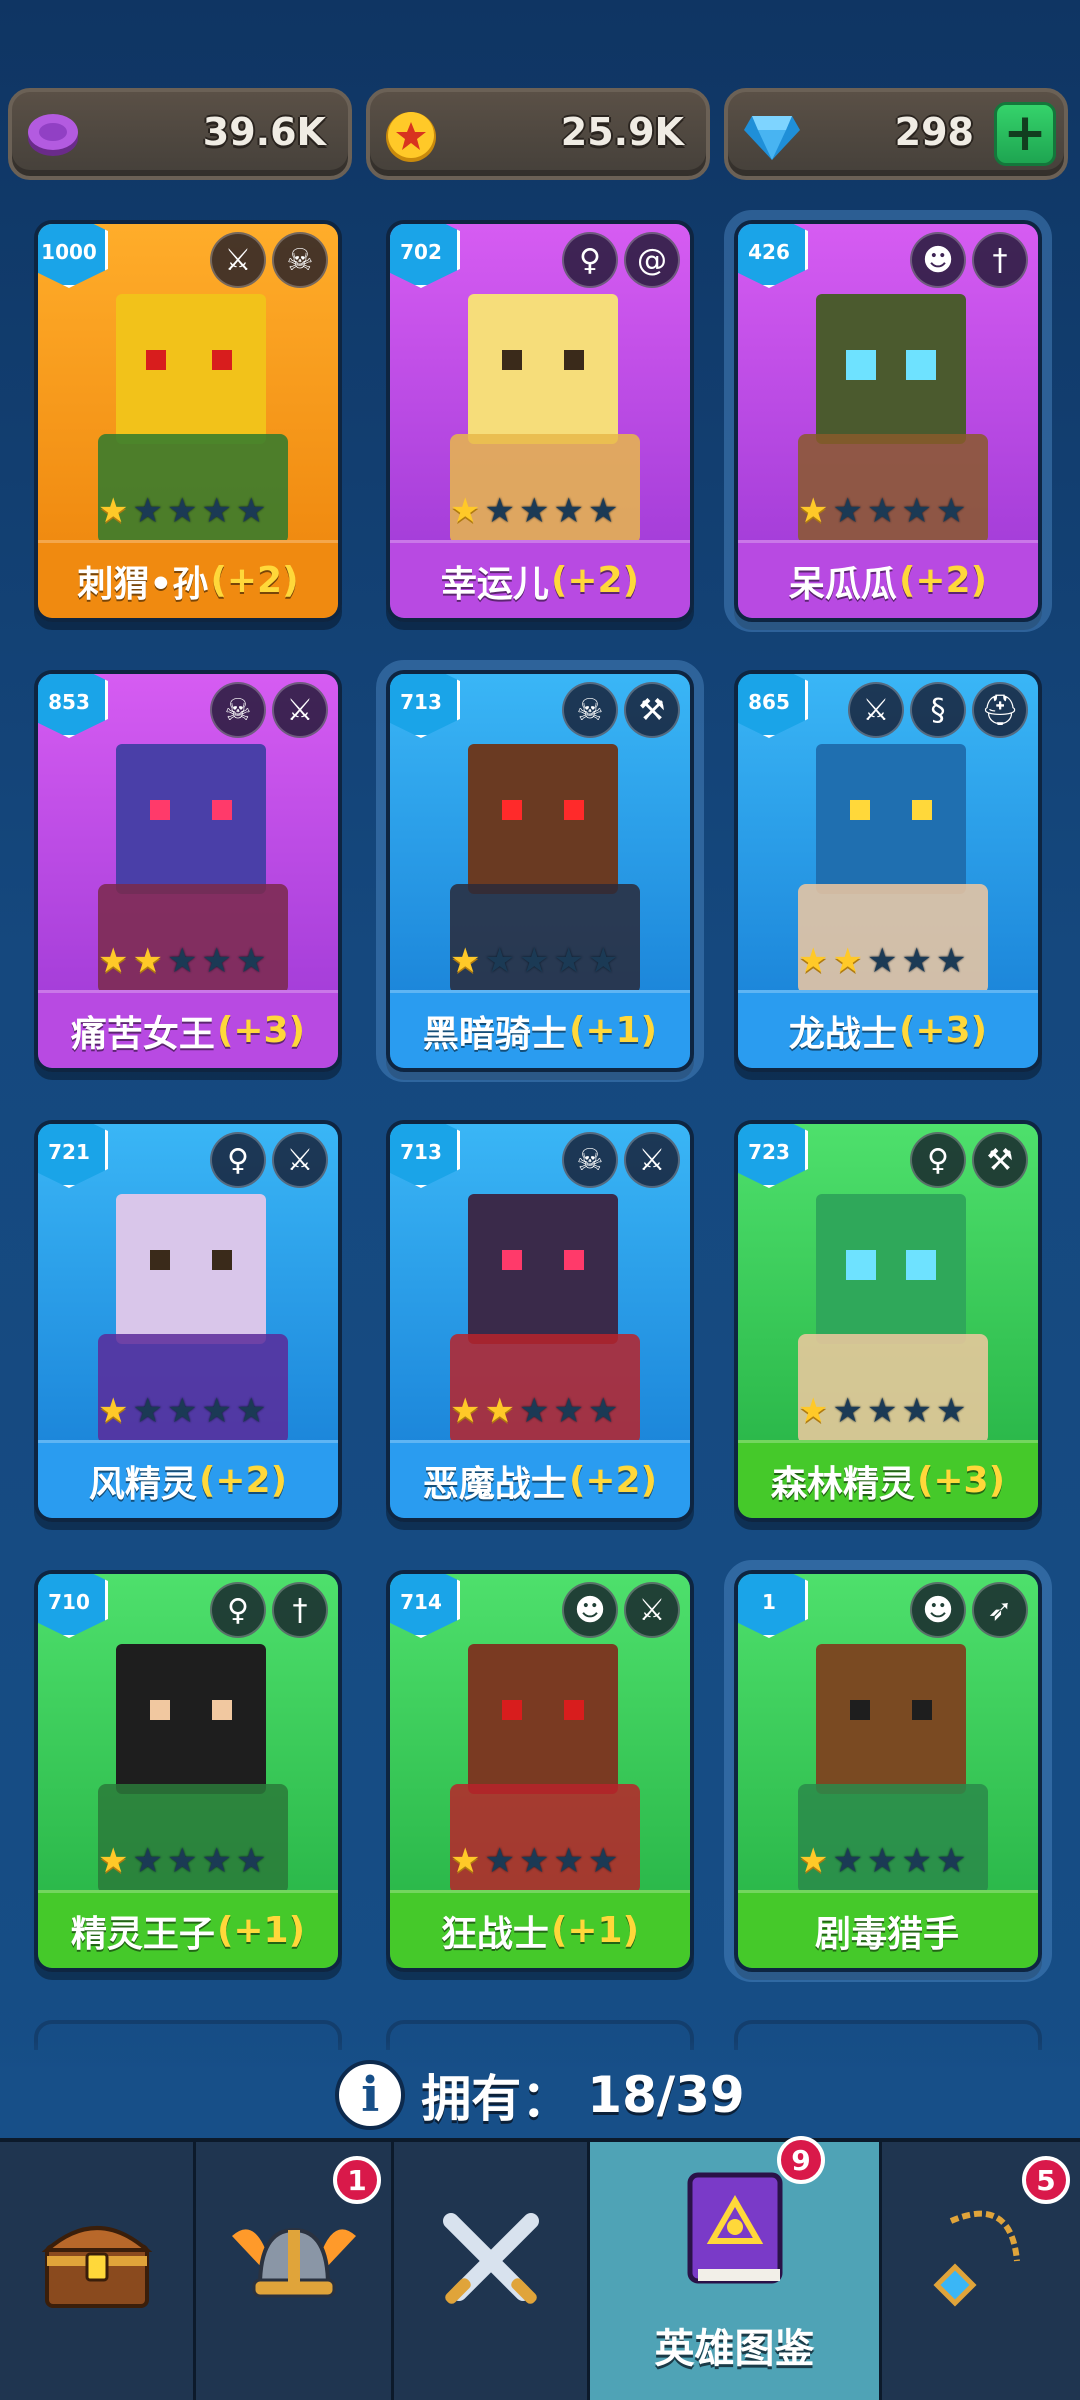 This screenshot has width=1080, height=2400. Describe the element at coordinates (538, 134) in the screenshot. I see `currency-gold-coin: 25.9K` at that location.